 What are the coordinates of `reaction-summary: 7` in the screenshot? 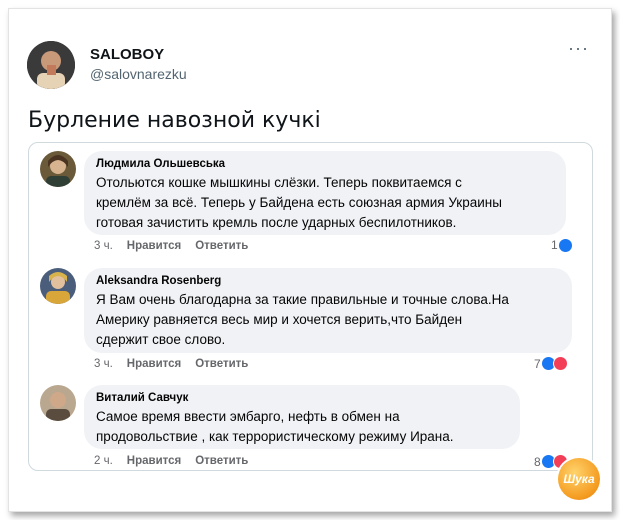 It's located at (551, 363).